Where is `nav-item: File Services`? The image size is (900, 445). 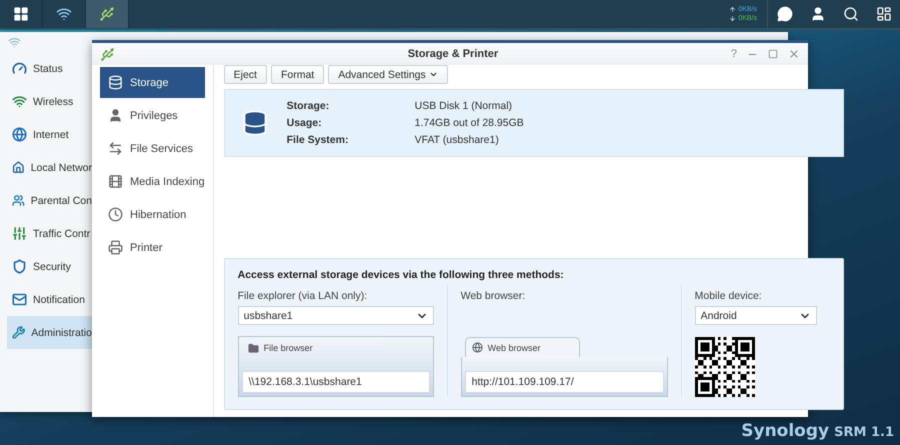 nav-item: File Services is located at coordinates (152, 148).